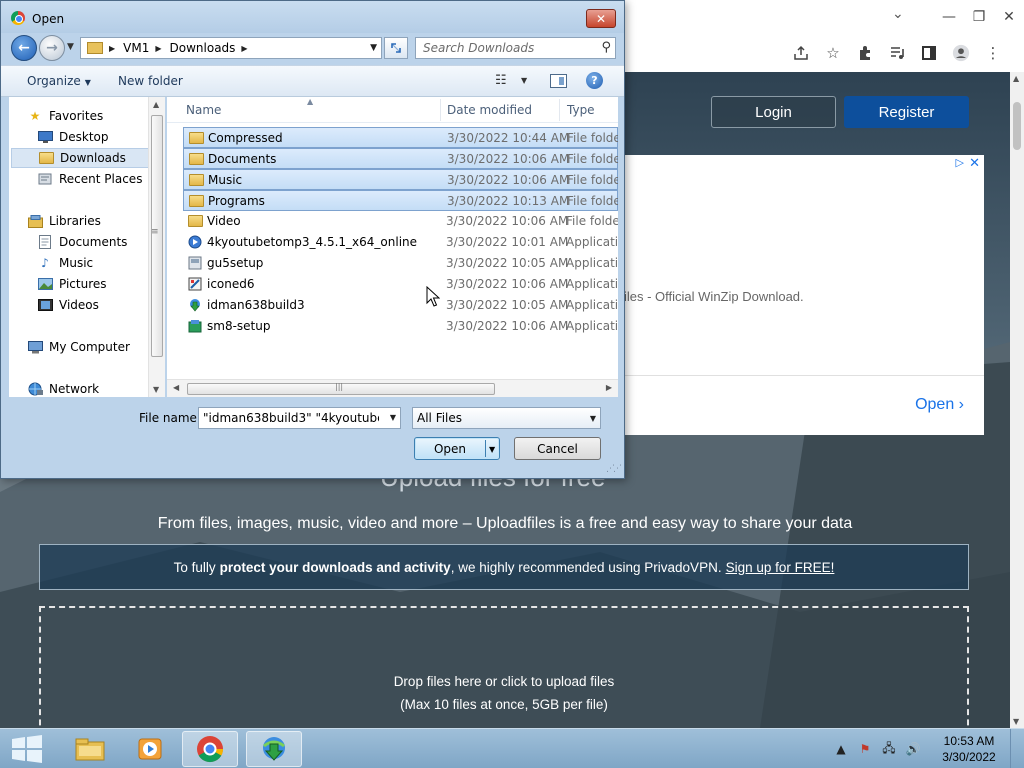 This screenshot has width=1024, height=768. Describe the element at coordinates (1017, 400) in the screenshot. I see `page-scrollbar: ▲ ▼` at that location.